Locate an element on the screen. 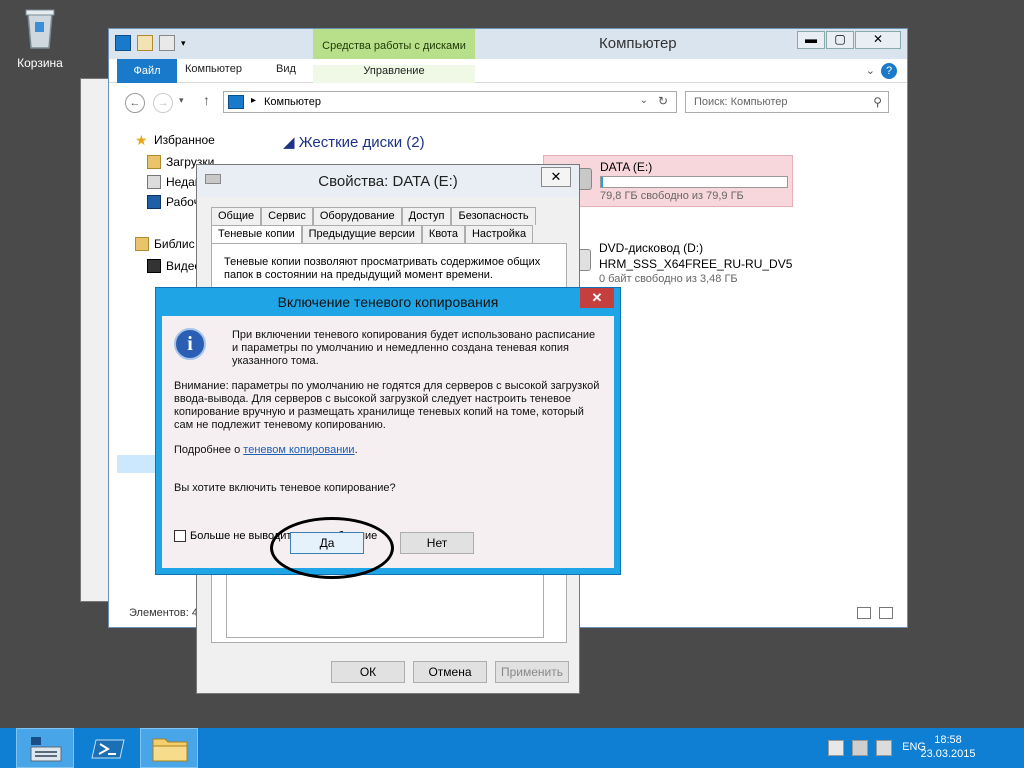 Image resolution: width=1024 pixels, height=768 pixels. nav-recent: Недав is located at coordinates (174, 182).